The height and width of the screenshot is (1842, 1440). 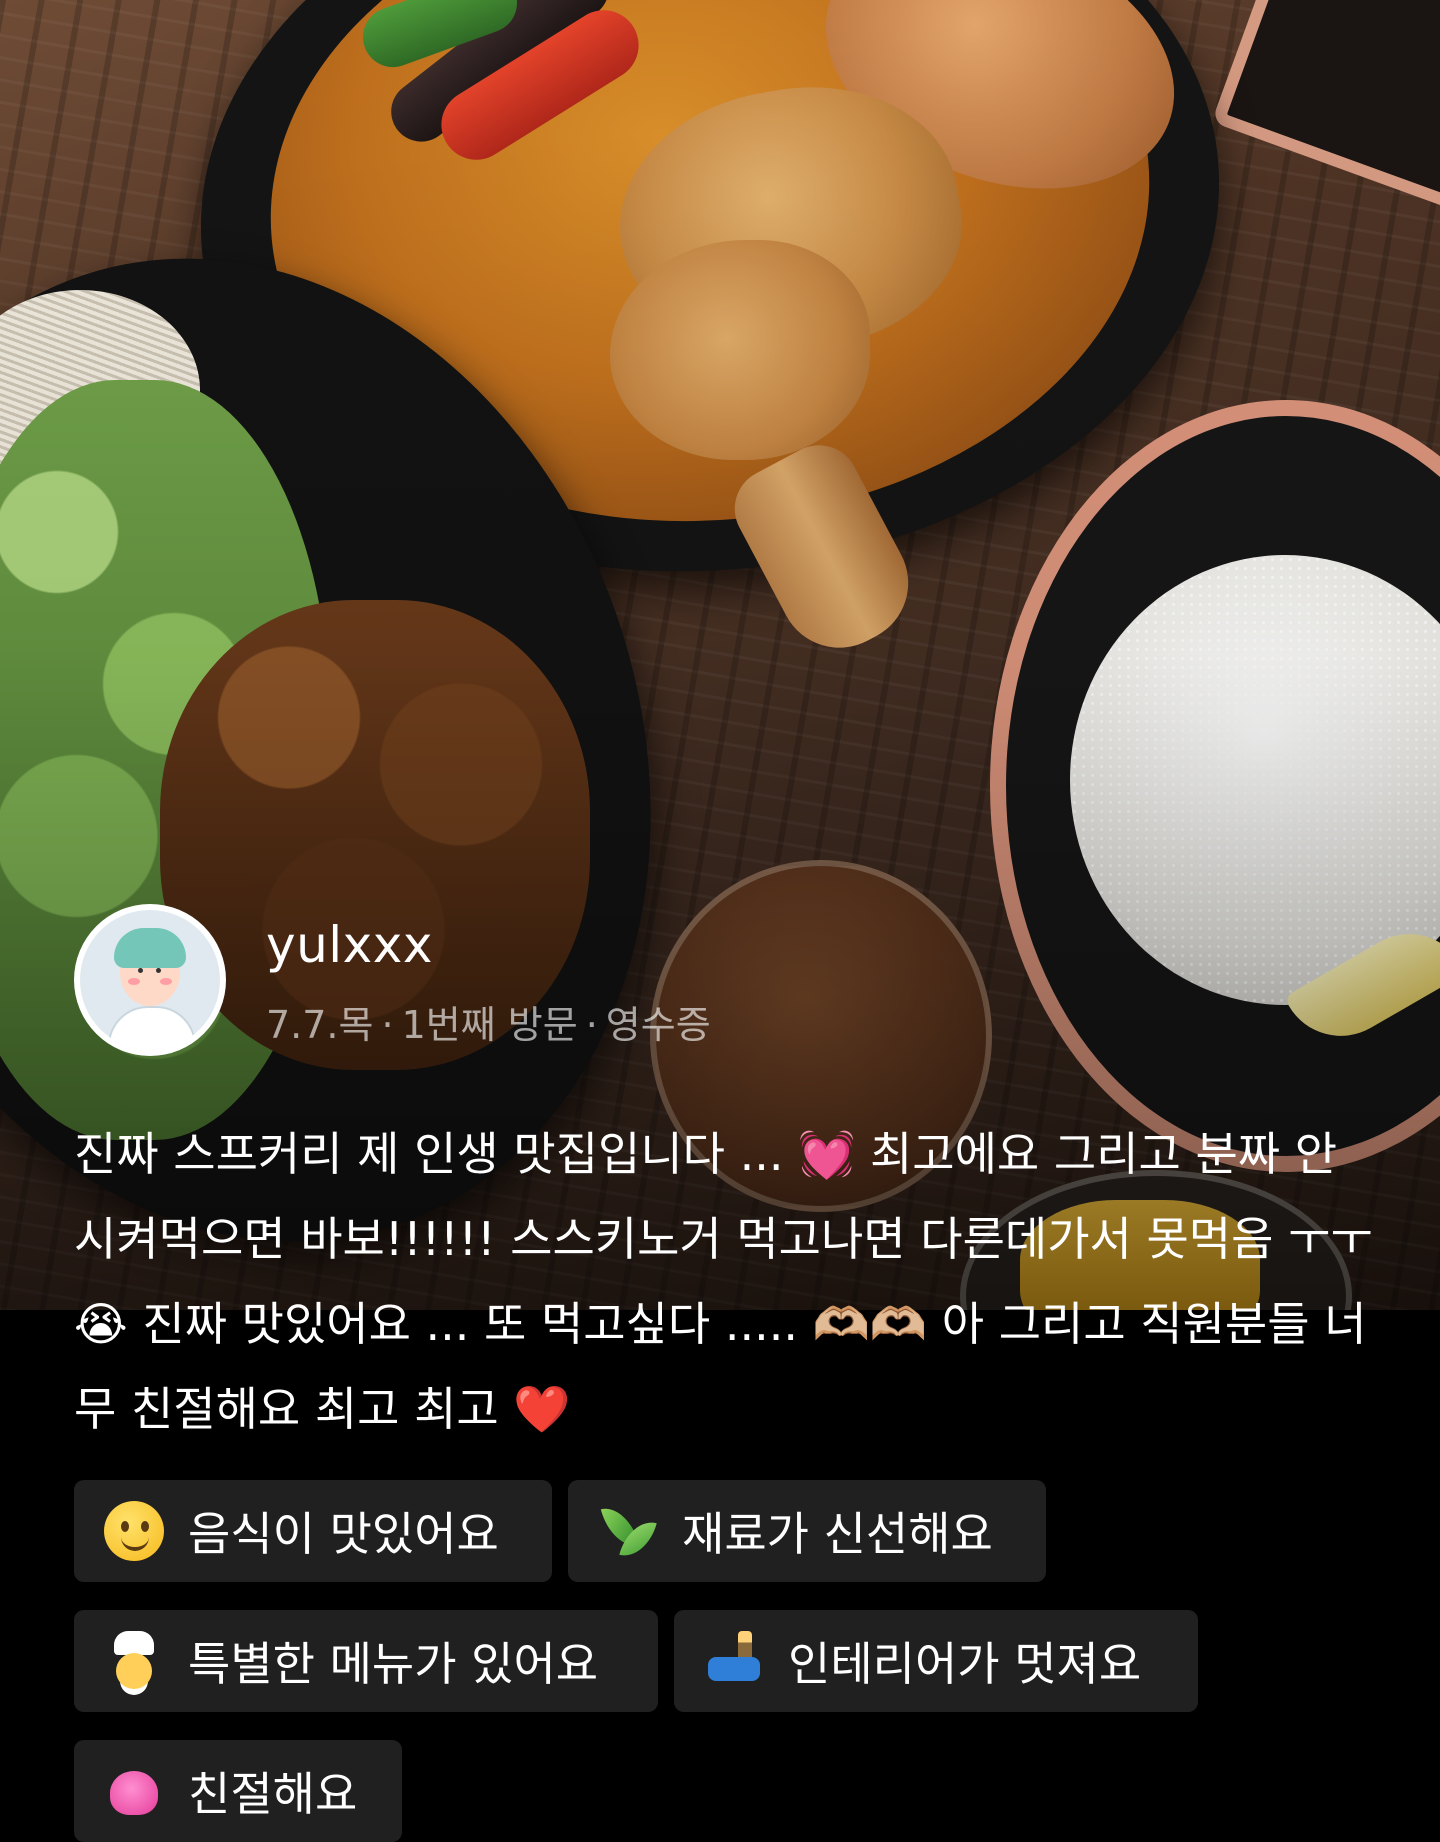 What do you see at coordinates (134, 1661) in the screenshot?
I see `chef-icon` at bounding box center [134, 1661].